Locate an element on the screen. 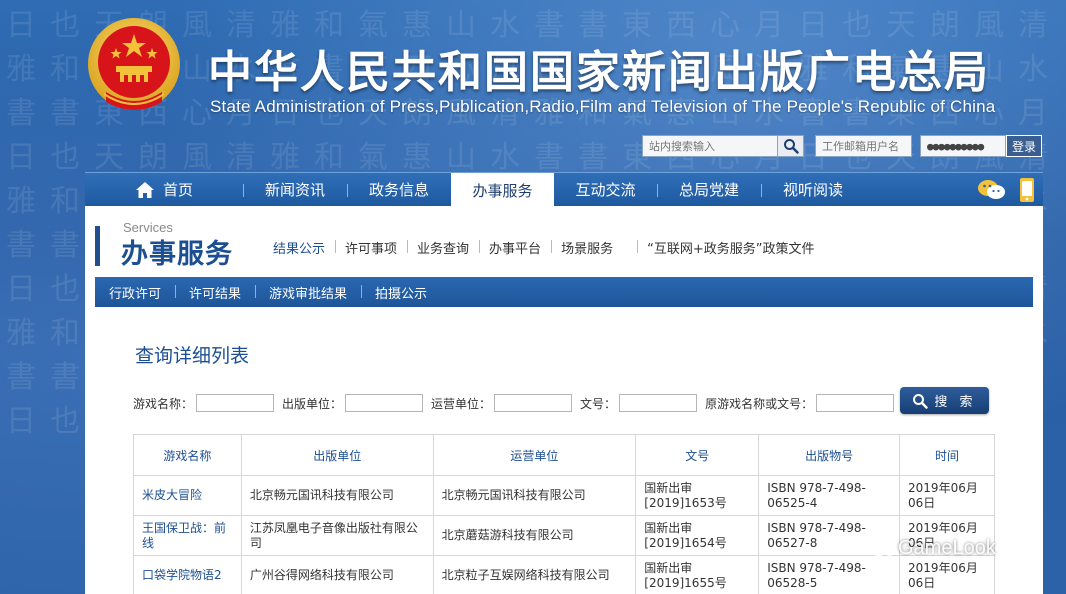  table-cell: 国新出审[2019]1653号 is located at coordinates (697, 495).